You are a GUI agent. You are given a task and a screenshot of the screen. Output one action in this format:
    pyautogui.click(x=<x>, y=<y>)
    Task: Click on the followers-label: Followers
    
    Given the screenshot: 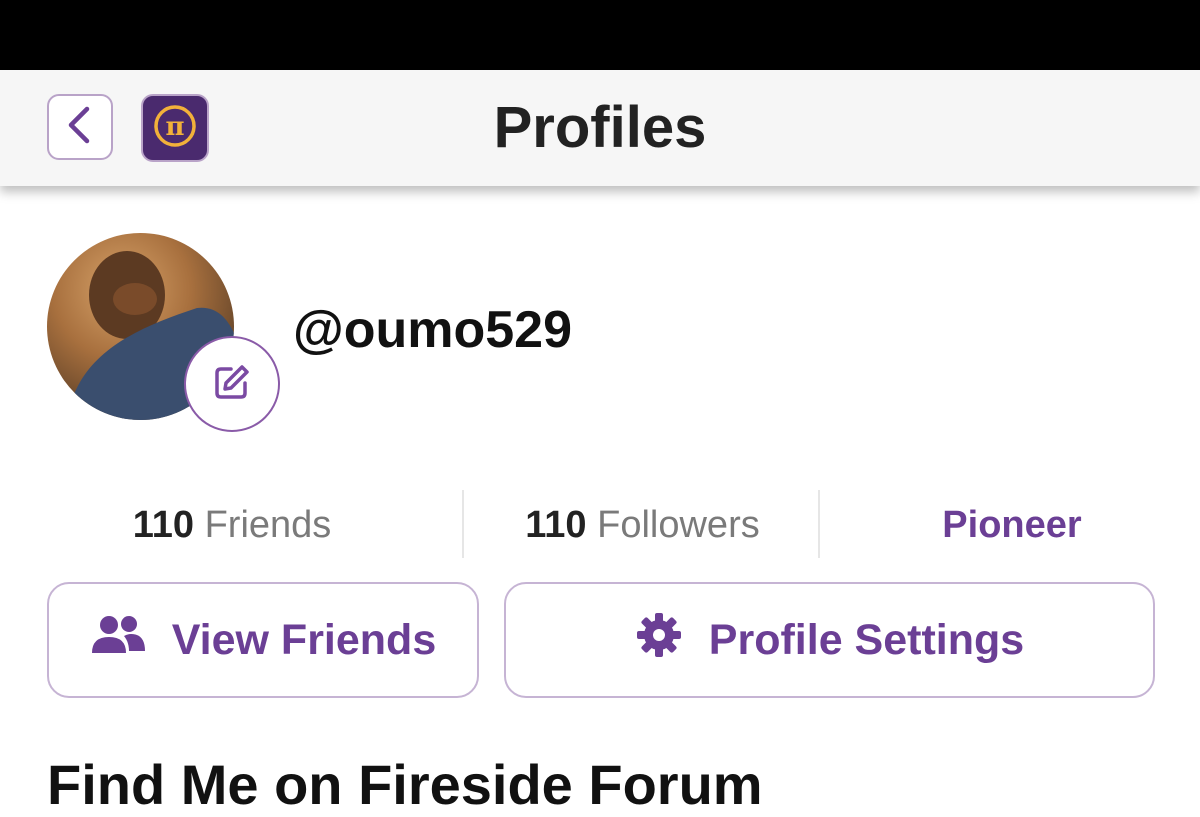 What is the action you would take?
    pyautogui.click(x=678, y=525)
    